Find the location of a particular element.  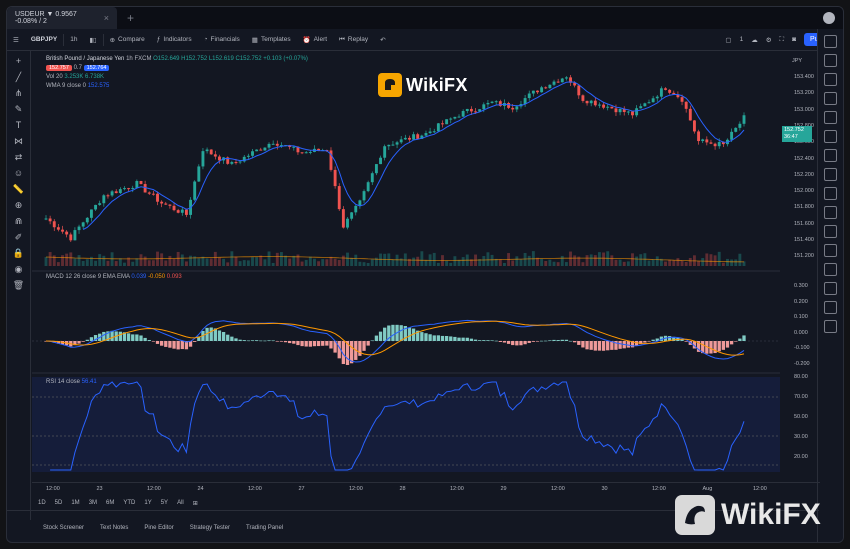

gear-icon: ⚙ is located at coordinates (769, 40).